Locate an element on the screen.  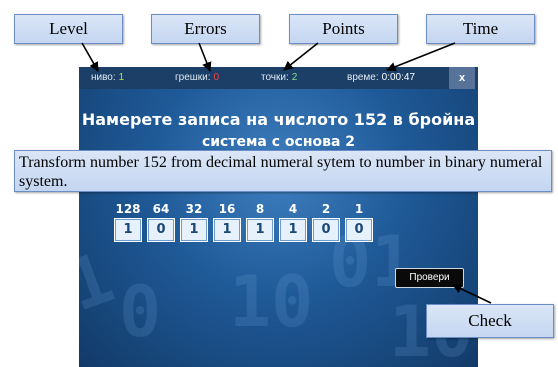
points-label: точки: is located at coordinates (275, 77).